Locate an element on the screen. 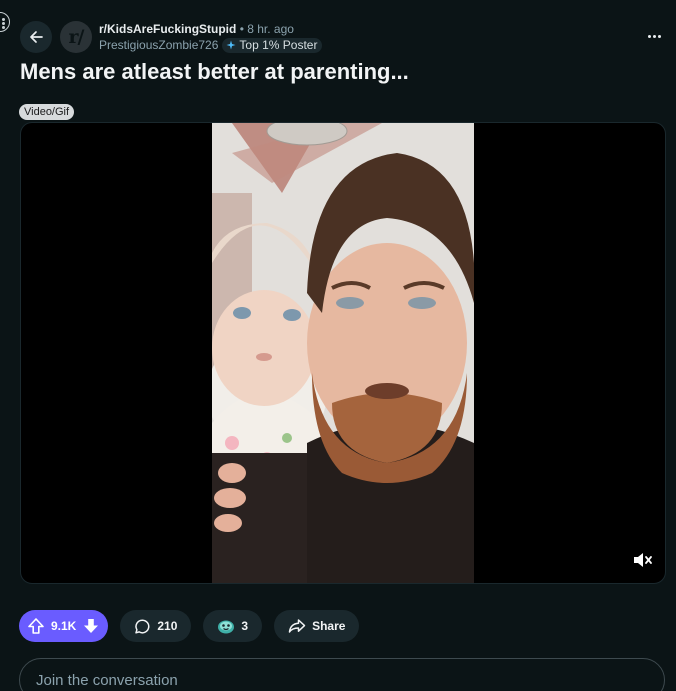 This screenshot has height=691, width=676. author-flair: Top 1% Poster is located at coordinates (272, 45).